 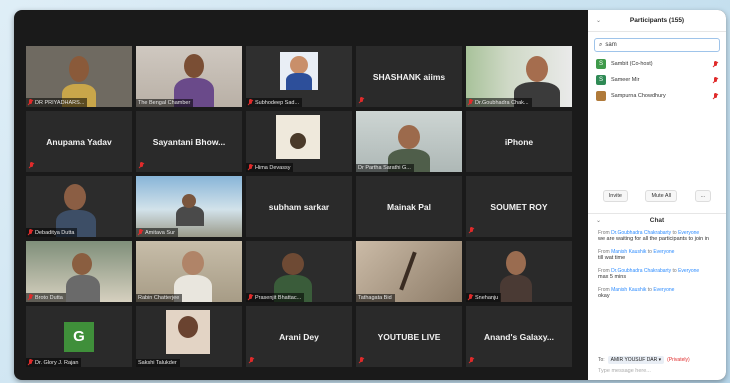 I want to click on avatar-tile: G Dr. Glory J. Rajan, so click(x=79, y=336).